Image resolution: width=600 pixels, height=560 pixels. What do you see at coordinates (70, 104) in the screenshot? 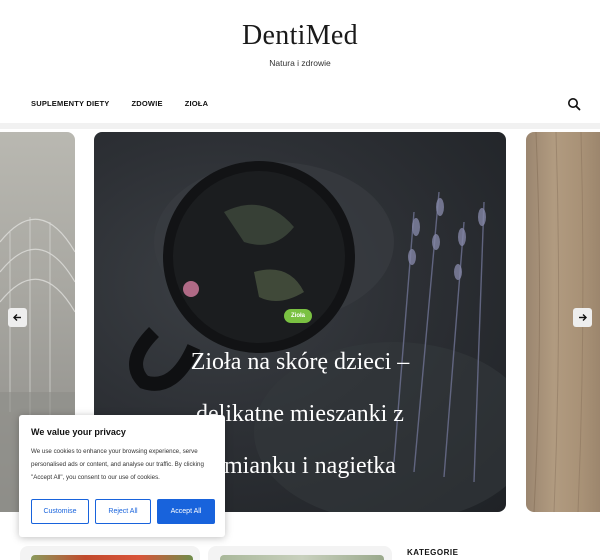
I see `nav-item-suplementy-diety: SUPLEMENTY DIETY` at bounding box center [70, 104].